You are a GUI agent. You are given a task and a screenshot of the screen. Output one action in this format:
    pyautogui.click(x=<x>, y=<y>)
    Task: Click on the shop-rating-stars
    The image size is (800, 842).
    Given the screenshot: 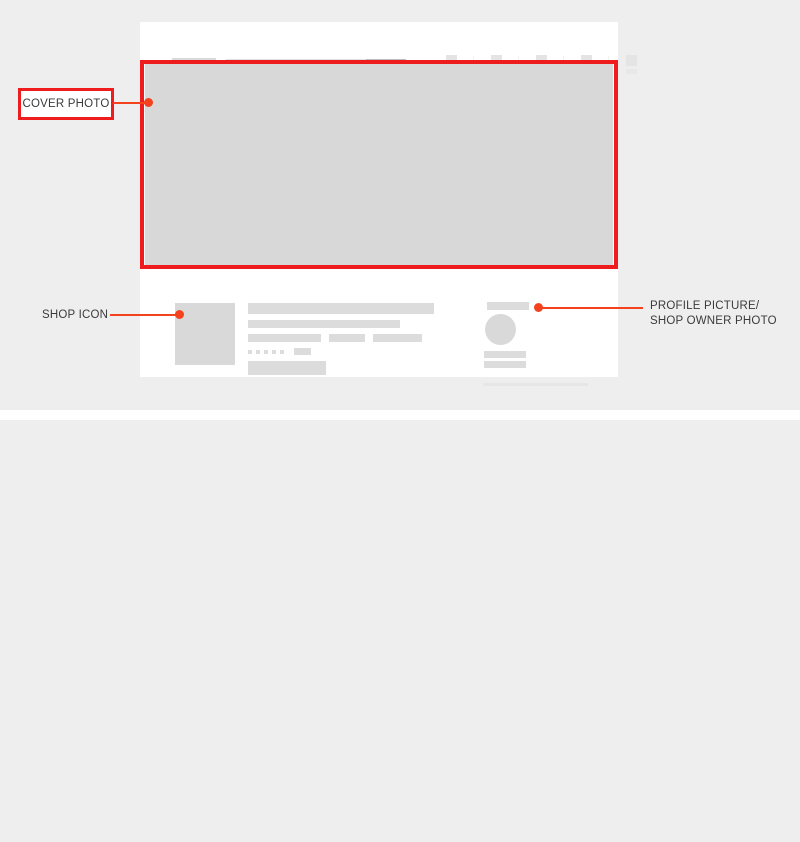 What is the action you would take?
    pyautogui.click(x=279, y=351)
    